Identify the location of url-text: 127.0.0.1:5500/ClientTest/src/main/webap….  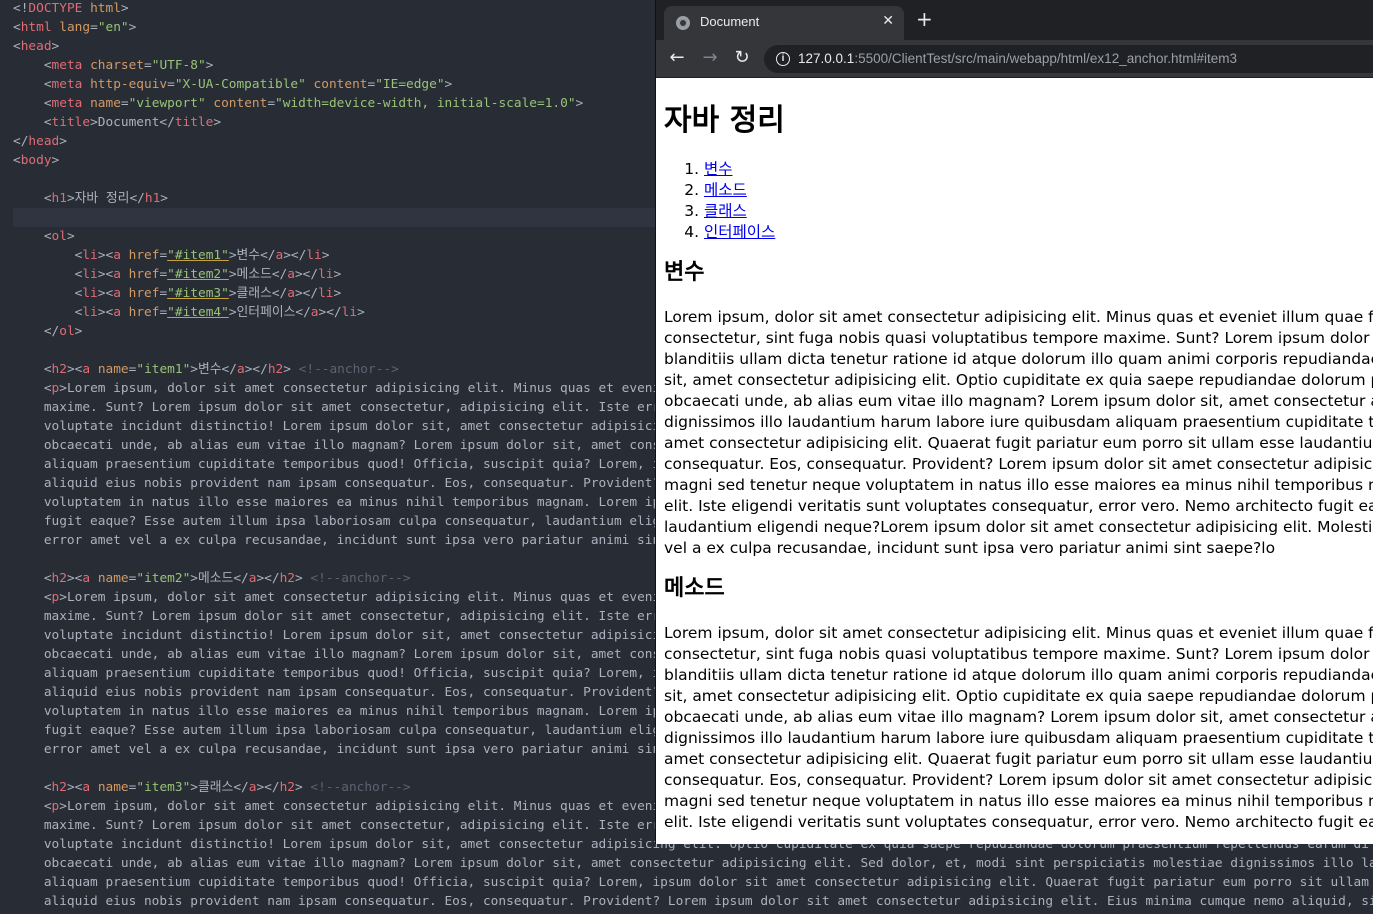
(1017, 58).